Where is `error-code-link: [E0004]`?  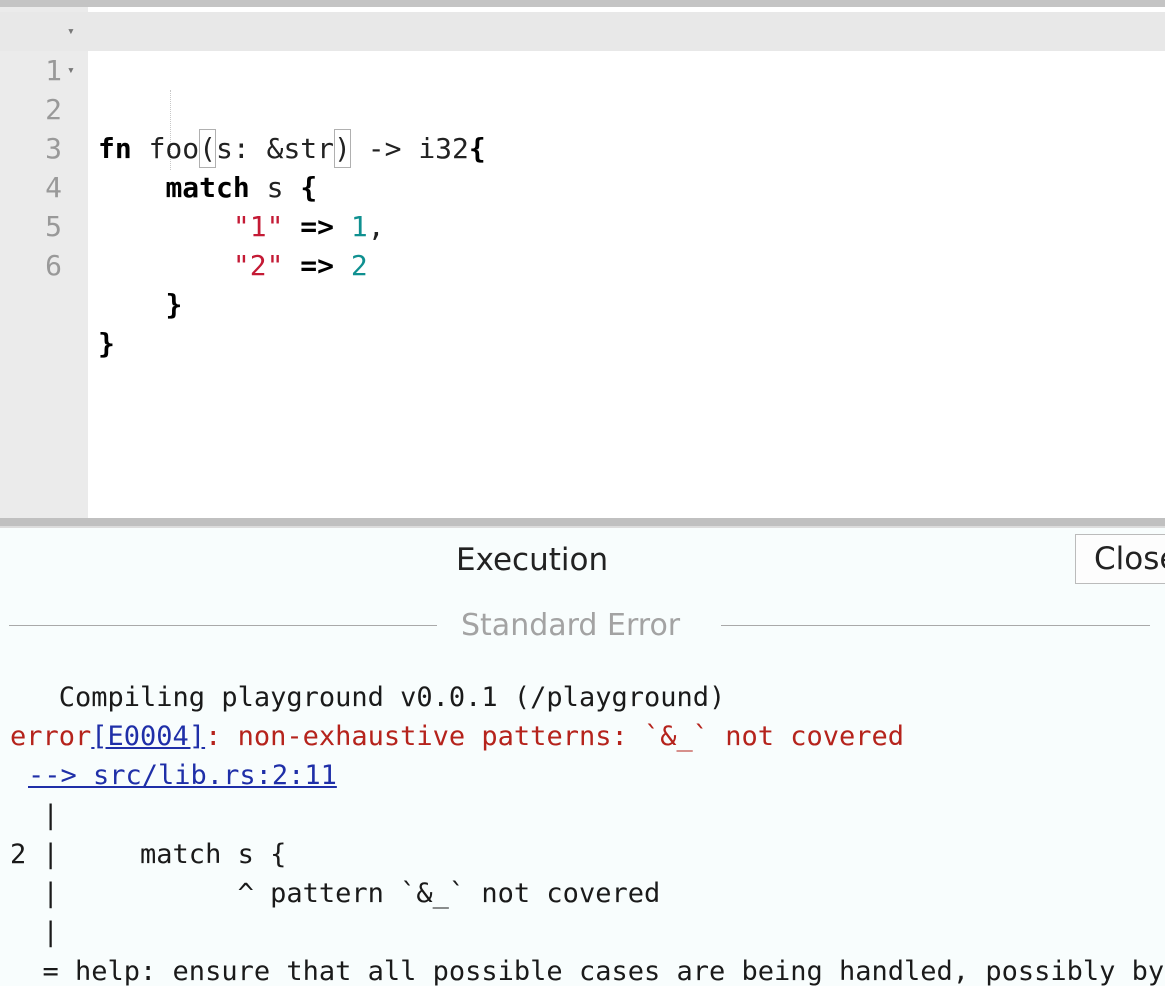
error-code-link: [E0004] is located at coordinates (148, 736).